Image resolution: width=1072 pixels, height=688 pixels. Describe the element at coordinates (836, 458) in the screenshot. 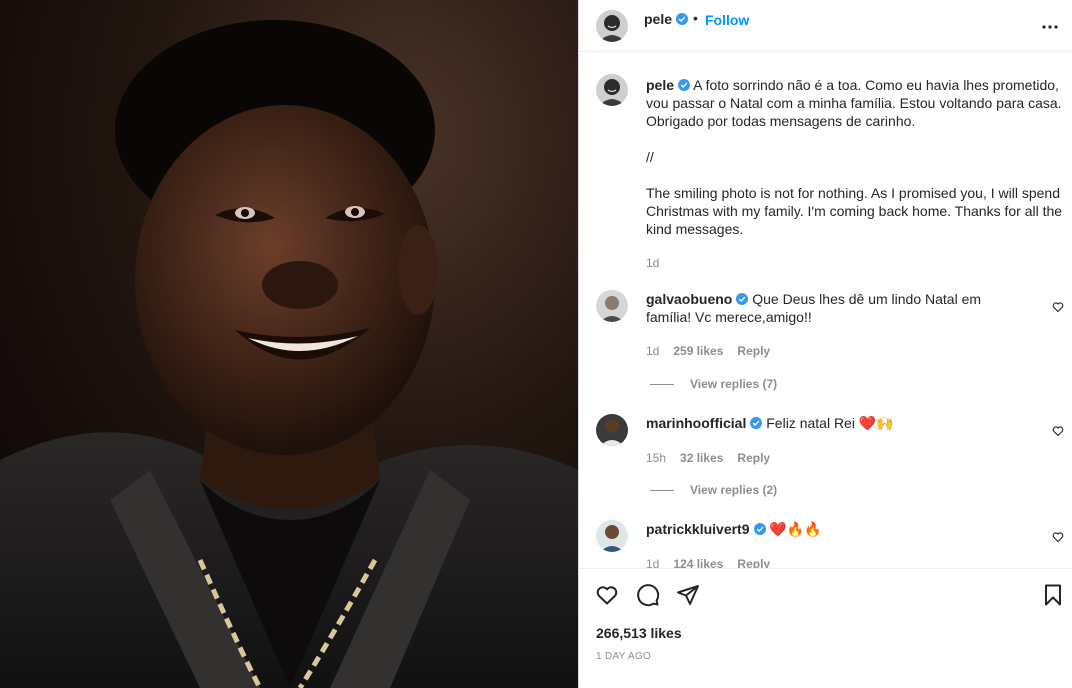

I see `comment-meta: 15h 32 likes Reply` at that location.